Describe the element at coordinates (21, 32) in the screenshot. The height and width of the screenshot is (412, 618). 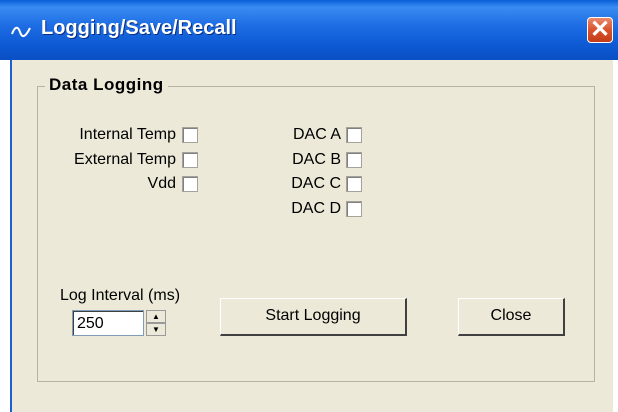
I see `app-icon` at that location.